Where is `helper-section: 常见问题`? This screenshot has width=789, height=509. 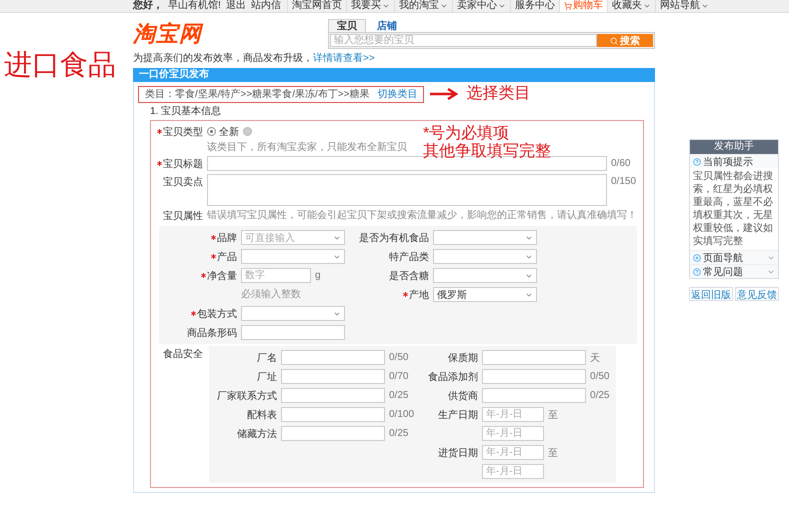
helper-section: 常见问题 is located at coordinates (734, 271).